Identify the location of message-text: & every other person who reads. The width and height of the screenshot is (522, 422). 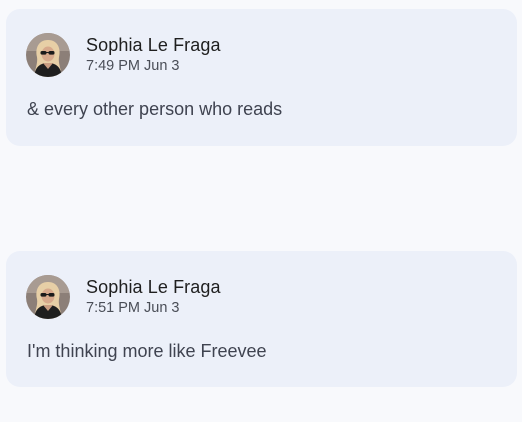
(155, 109).